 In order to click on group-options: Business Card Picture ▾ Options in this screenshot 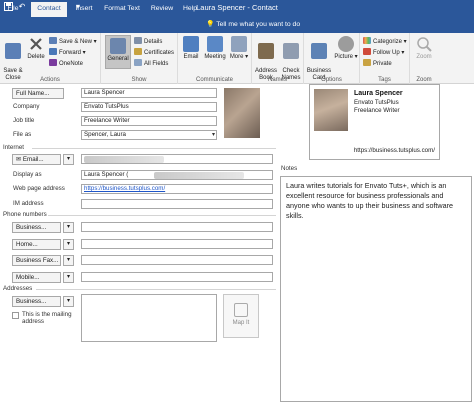, I will do `click(332, 58)`.